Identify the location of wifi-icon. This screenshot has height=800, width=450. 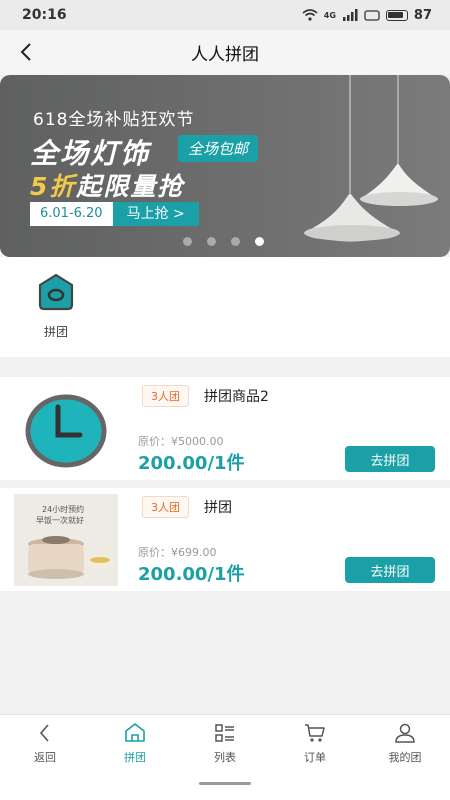
(310, 15).